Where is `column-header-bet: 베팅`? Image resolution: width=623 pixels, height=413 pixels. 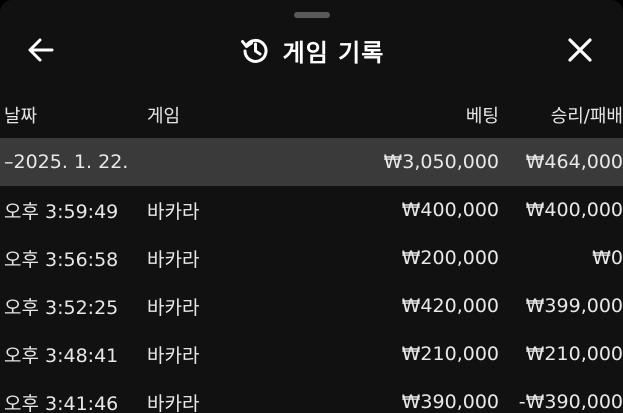
column-header-bet: 베팅 is located at coordinates (482, 116).